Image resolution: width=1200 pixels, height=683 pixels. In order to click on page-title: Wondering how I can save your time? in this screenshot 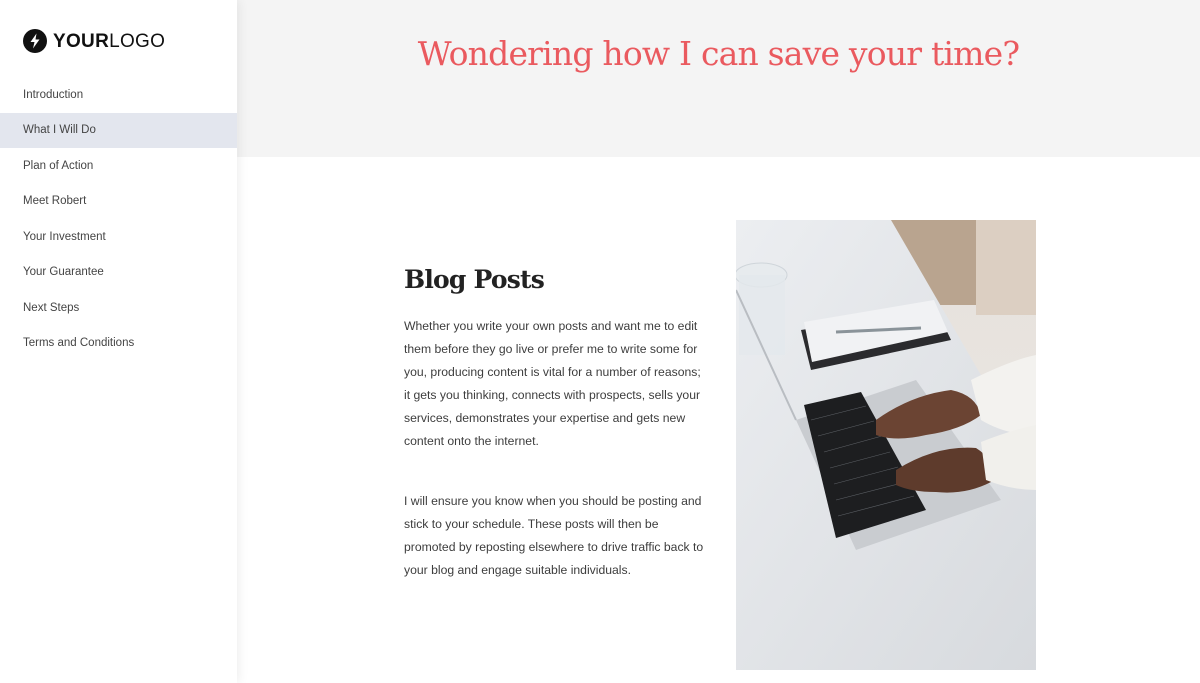, I will do `click(718, 53)`.